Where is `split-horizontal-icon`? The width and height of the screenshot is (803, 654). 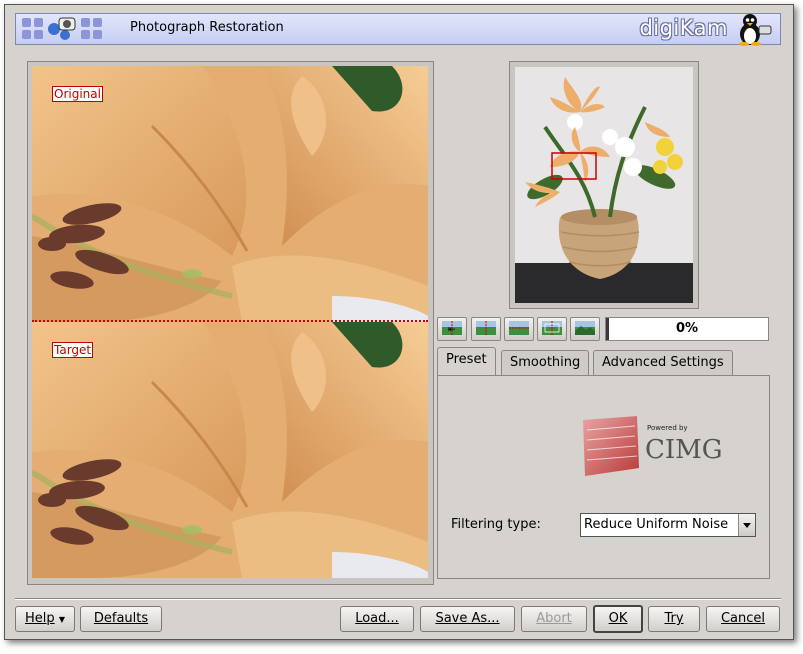 split-horizontal-icon is located at coordinates (519, 328).